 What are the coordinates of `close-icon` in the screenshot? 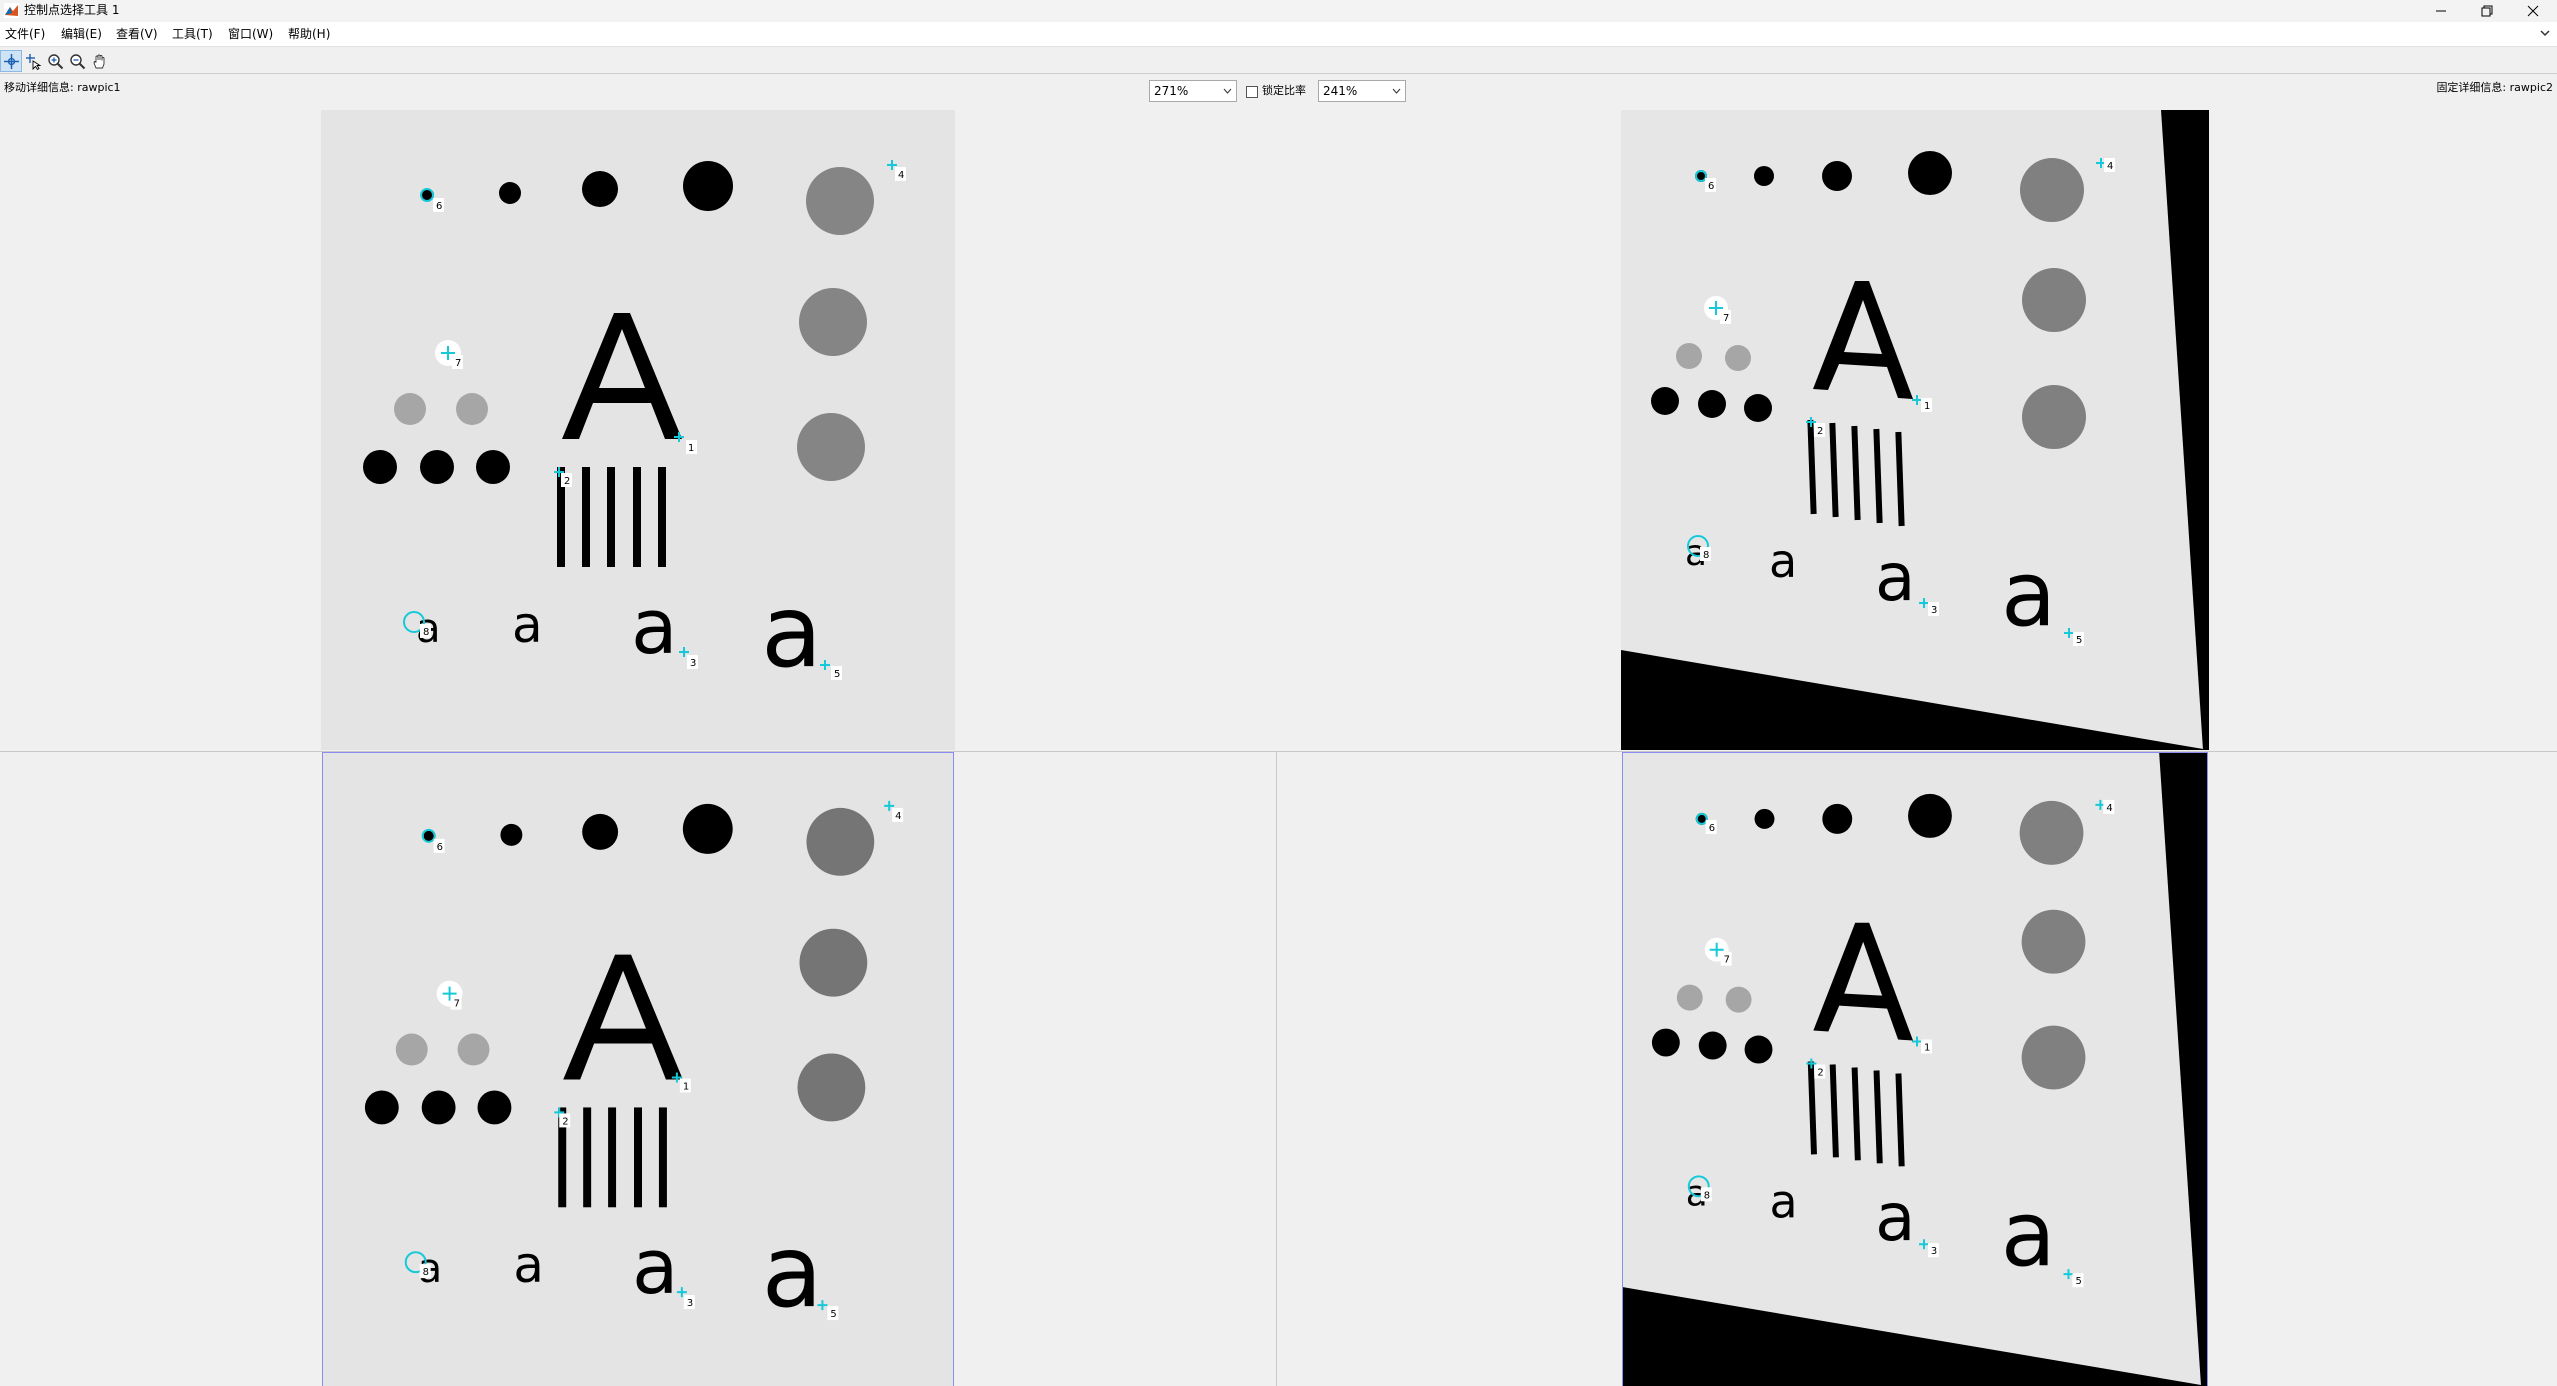 It's located at (2533, 11).